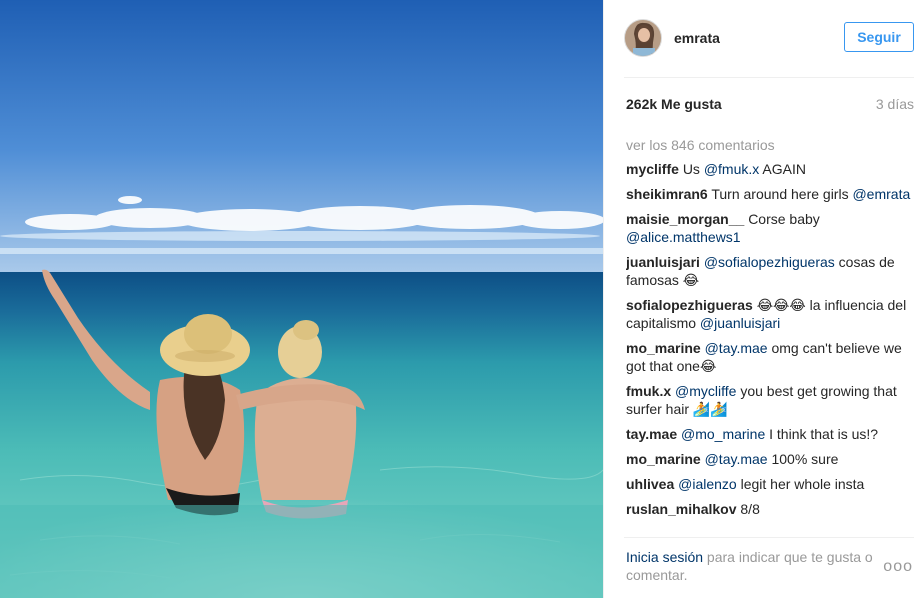 The image size is (921, 598). Describe the element at coordinates (681, 509) in the screenshot. I see `comment-username: ruslan_mihalkov` at that location.